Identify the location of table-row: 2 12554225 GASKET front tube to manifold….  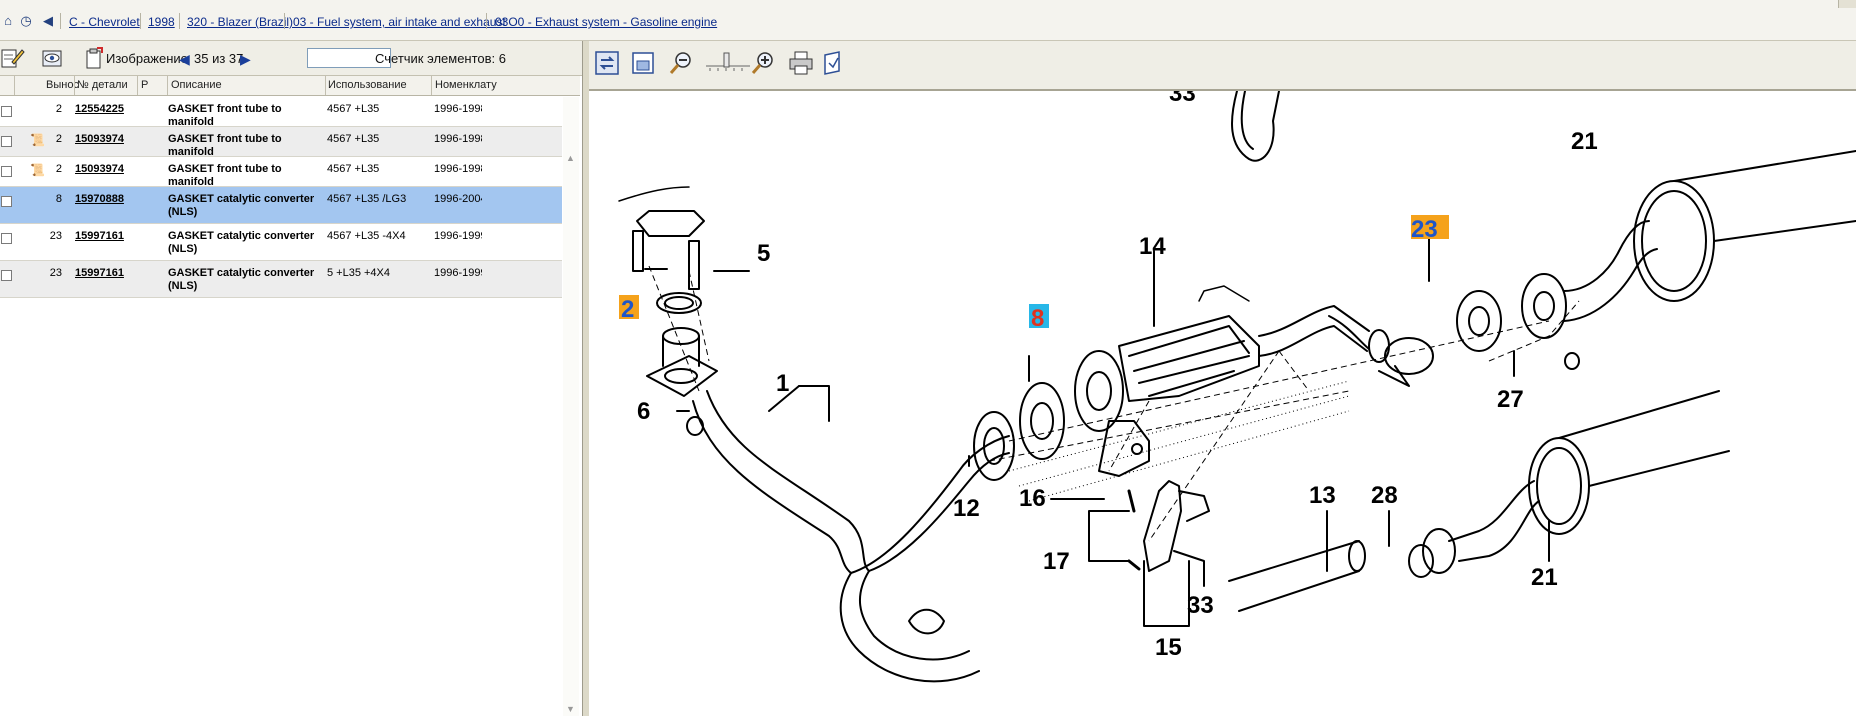
(281, 112).